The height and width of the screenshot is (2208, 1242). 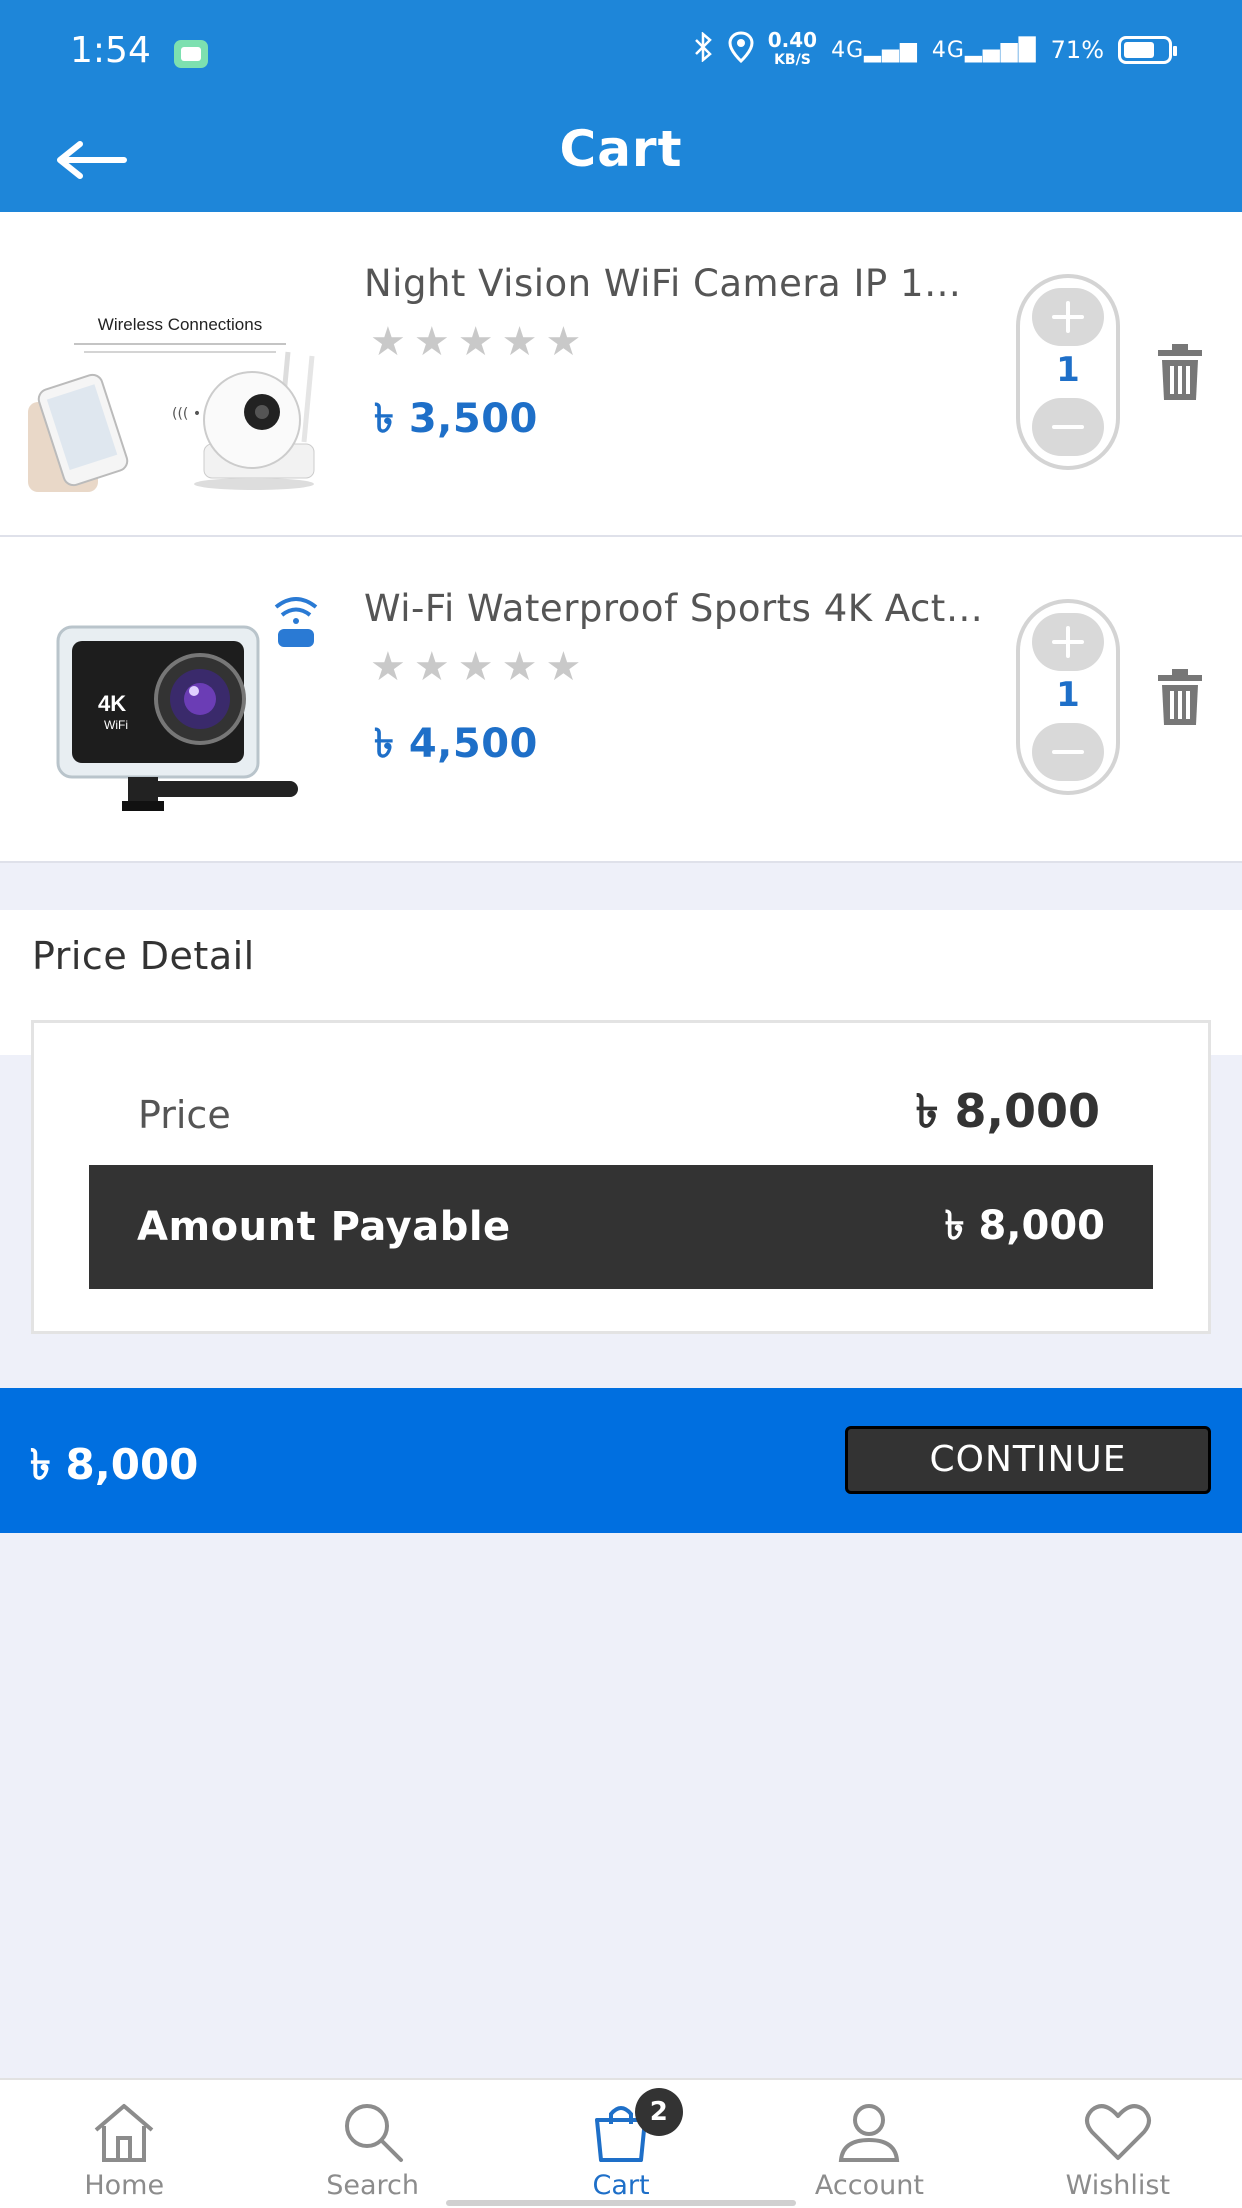 What do you see at coordinates (116, 725) in the screenshot?
I see `thumb-sub: WiFi` at bounding box center [116, 725].